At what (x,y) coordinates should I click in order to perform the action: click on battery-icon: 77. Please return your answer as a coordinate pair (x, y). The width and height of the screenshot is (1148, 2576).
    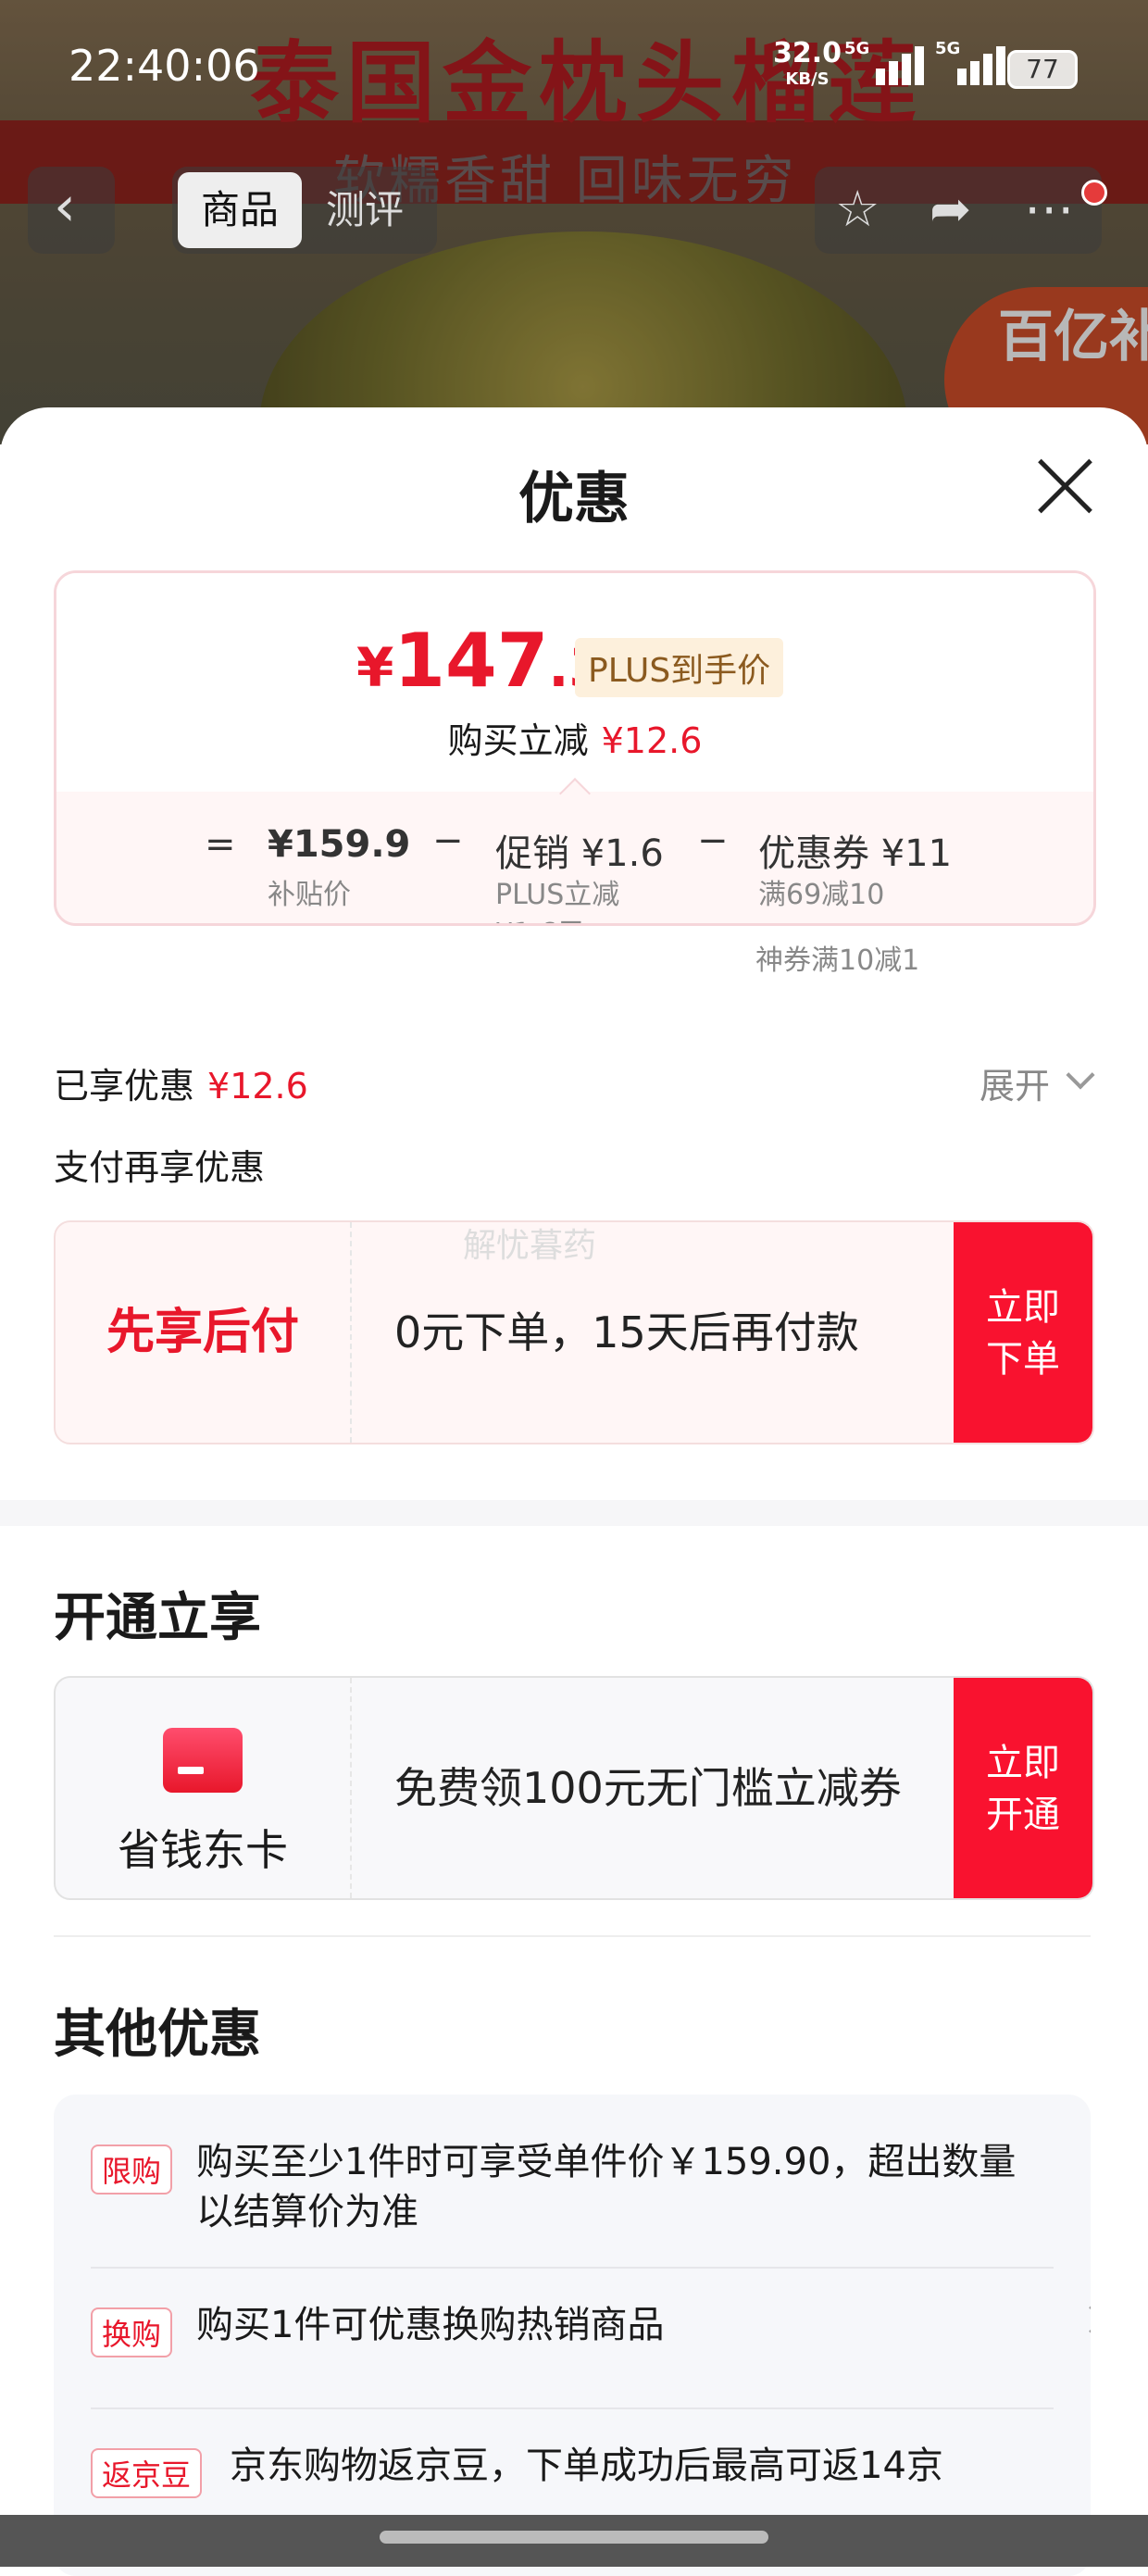
    Looking at the image, I should click on (1042, 69).